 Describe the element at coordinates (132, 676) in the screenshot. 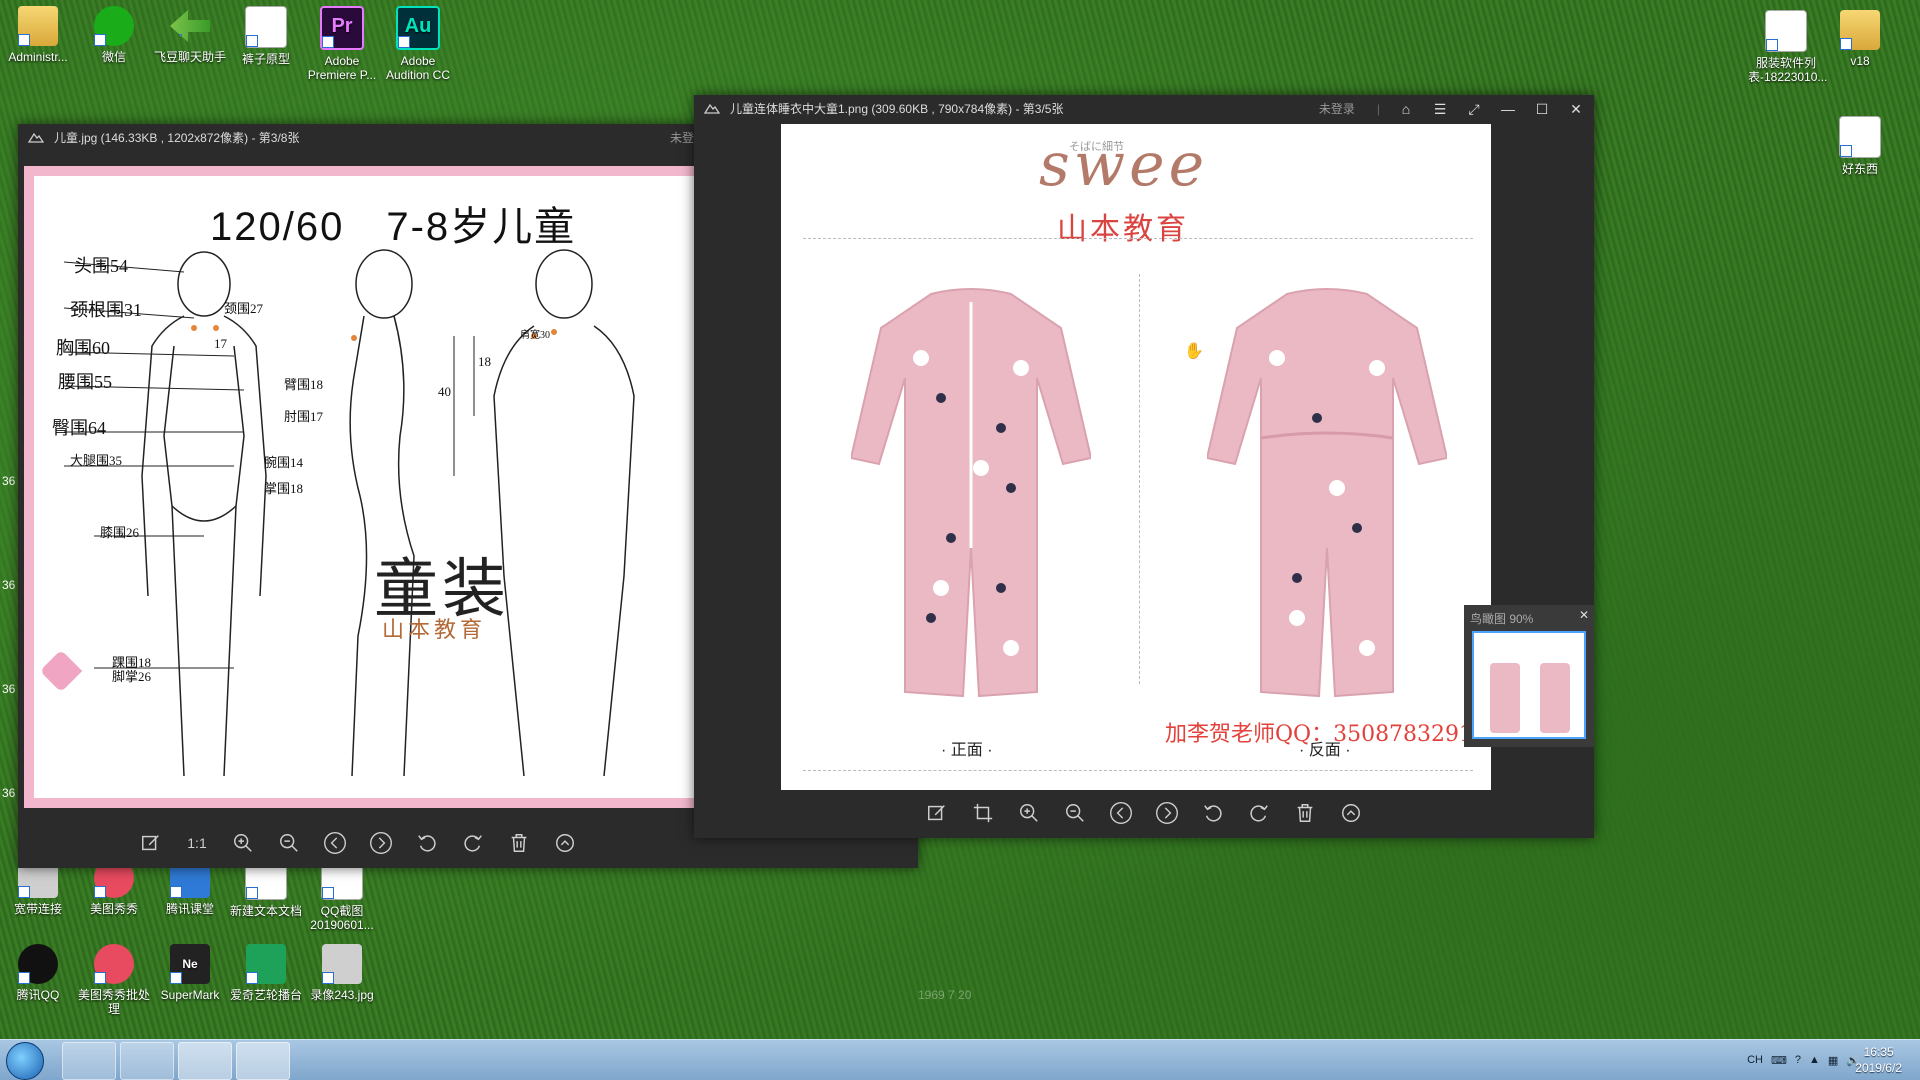

I see `measure-foot: 脚掌26` at that location.